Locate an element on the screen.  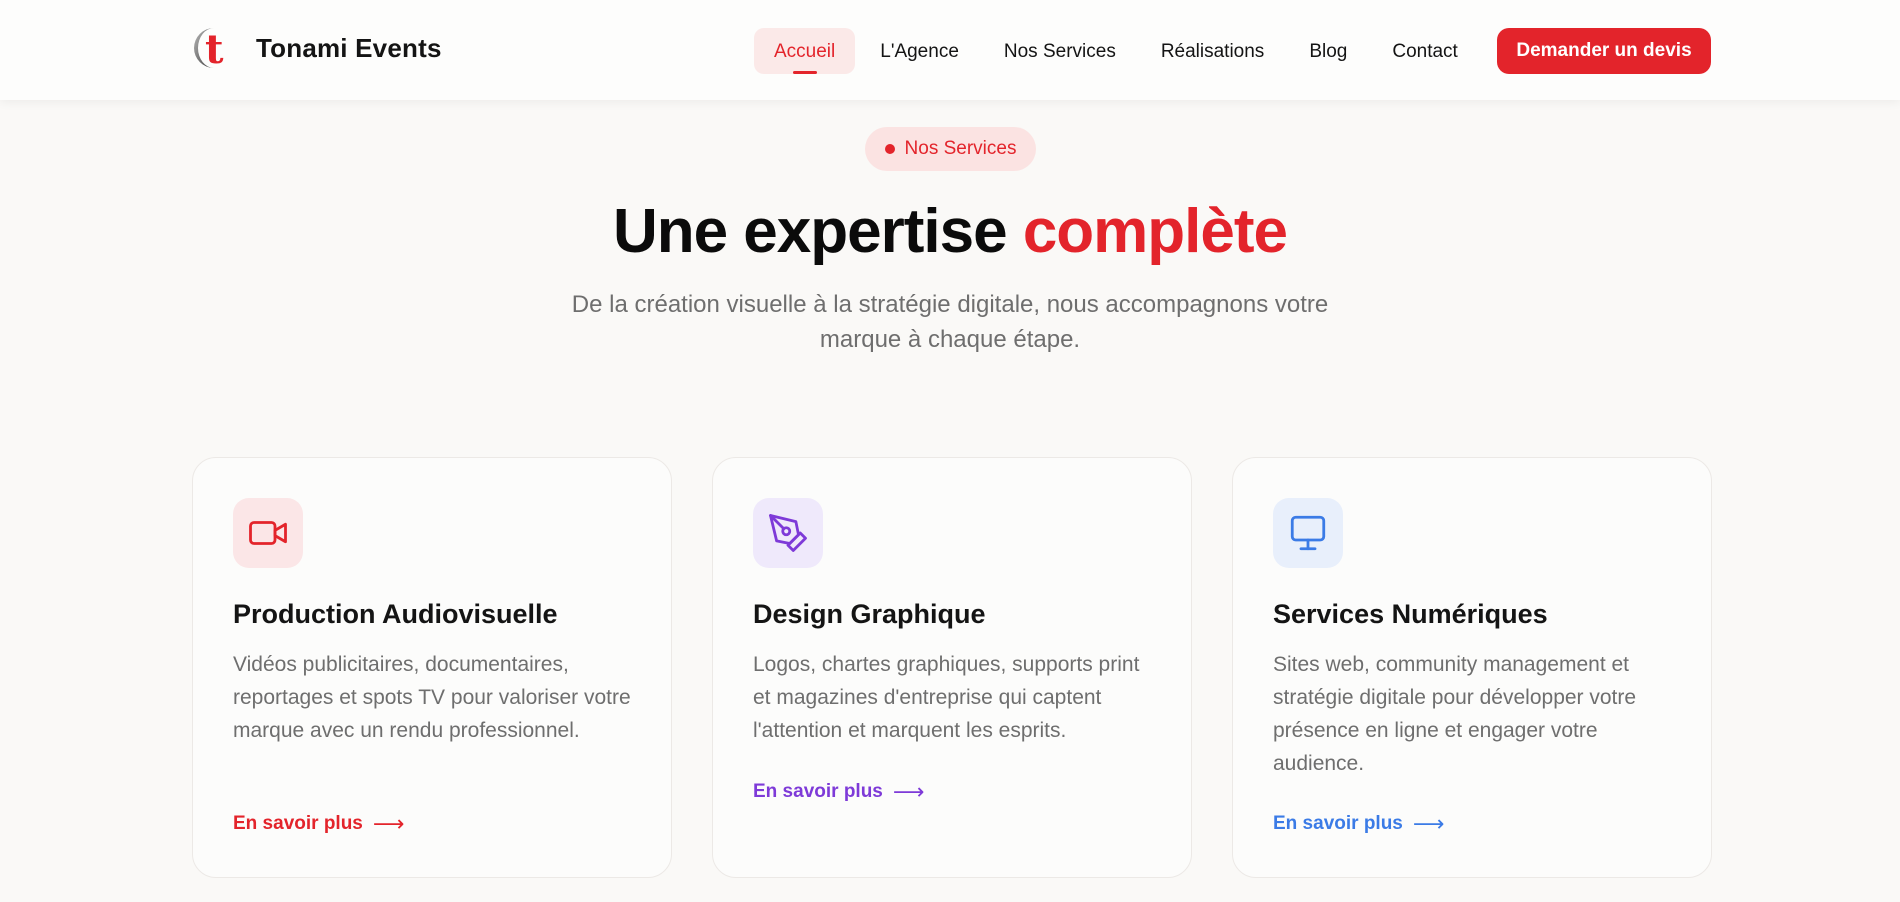
logo-icon: t is located at coordinates (214, 49).